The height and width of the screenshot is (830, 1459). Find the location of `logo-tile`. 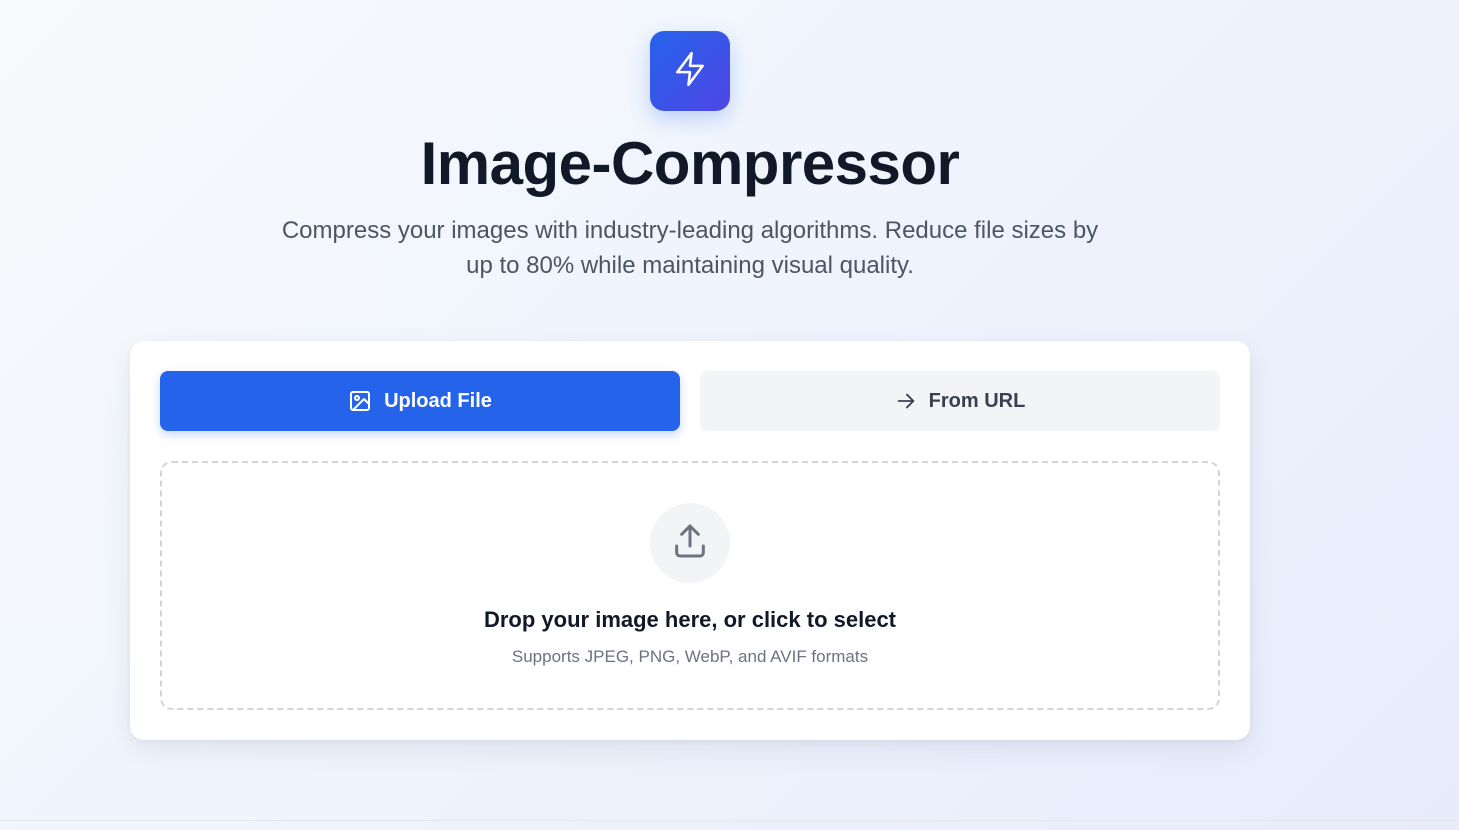

logo-tile is located at coordinates (690, 71).